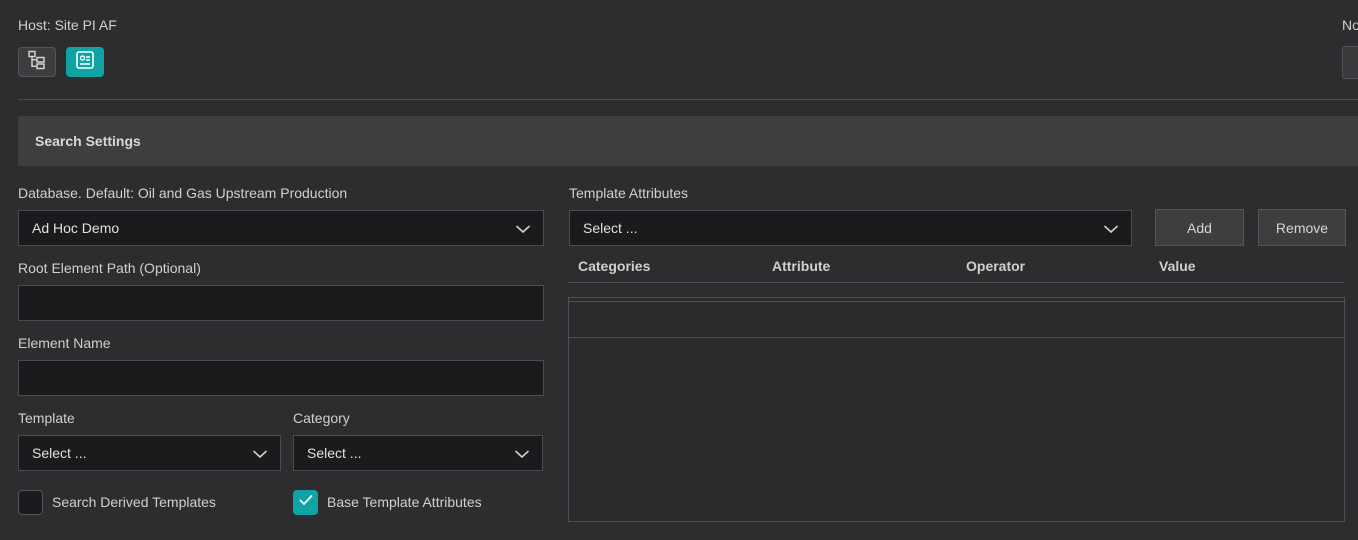 The image size is (1358, 540). Describe the element at coordinates (321, 418) in the screenshot. I see `category-label: Category` at that location.